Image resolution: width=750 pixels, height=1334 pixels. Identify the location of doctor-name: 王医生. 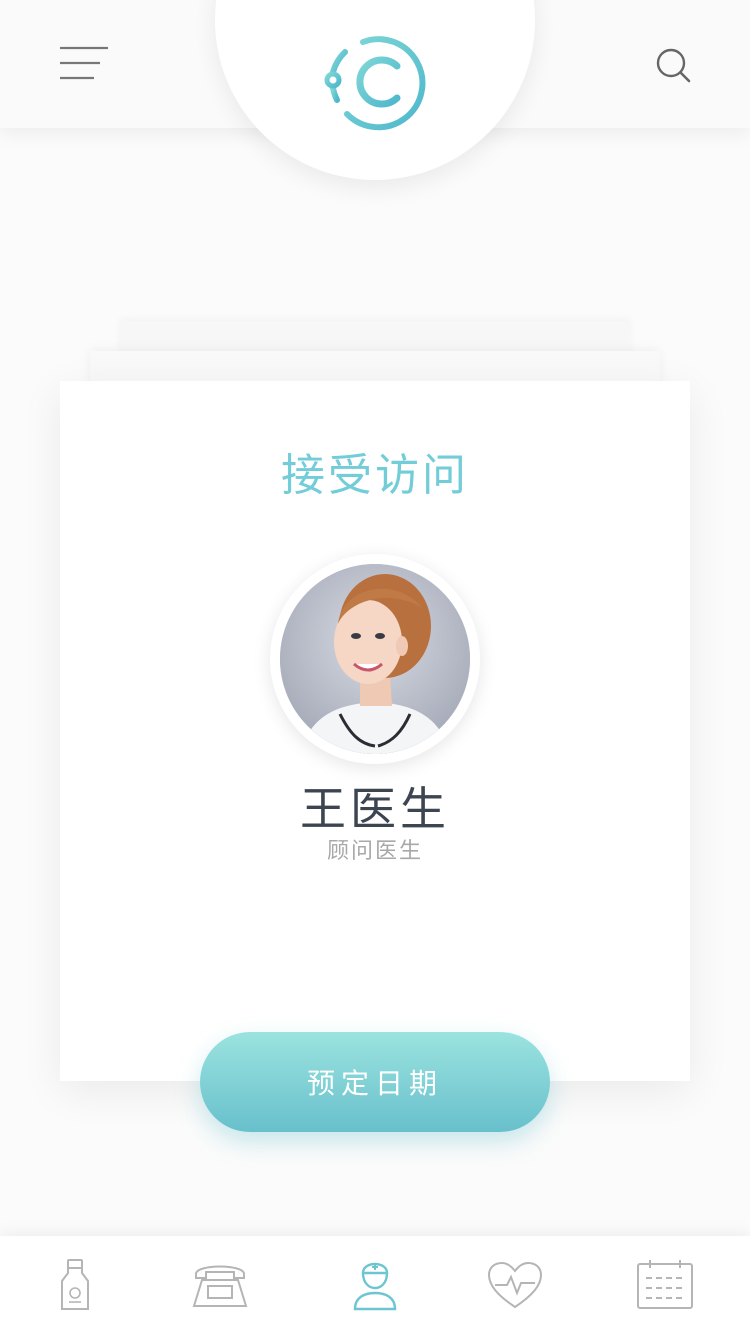
(375, 809).